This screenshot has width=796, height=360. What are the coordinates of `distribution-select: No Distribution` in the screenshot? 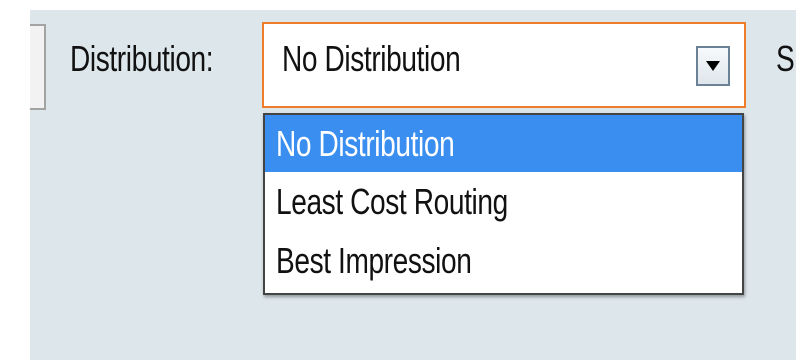 It's located at (504, 65).